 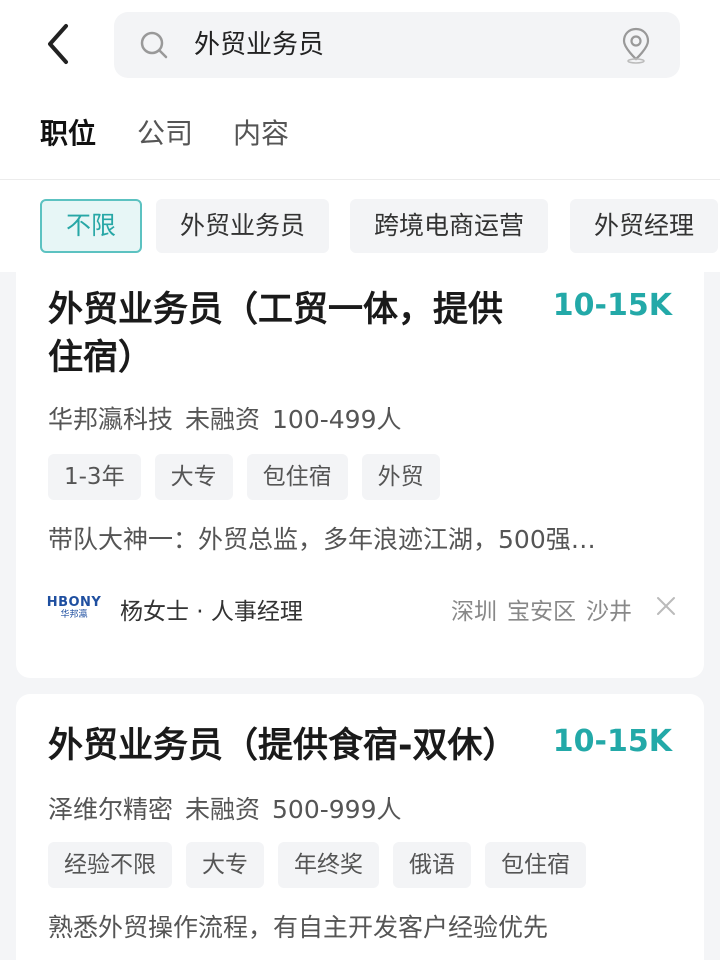 I want to click on company-info: 华邦瀛科技 未融资 100-499人, so click(x=231, y=418).